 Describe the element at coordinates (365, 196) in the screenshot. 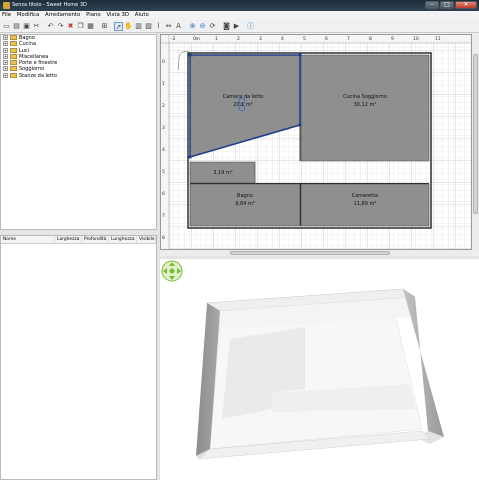

I see `room-label-cameretta: Cameretta` at that location.